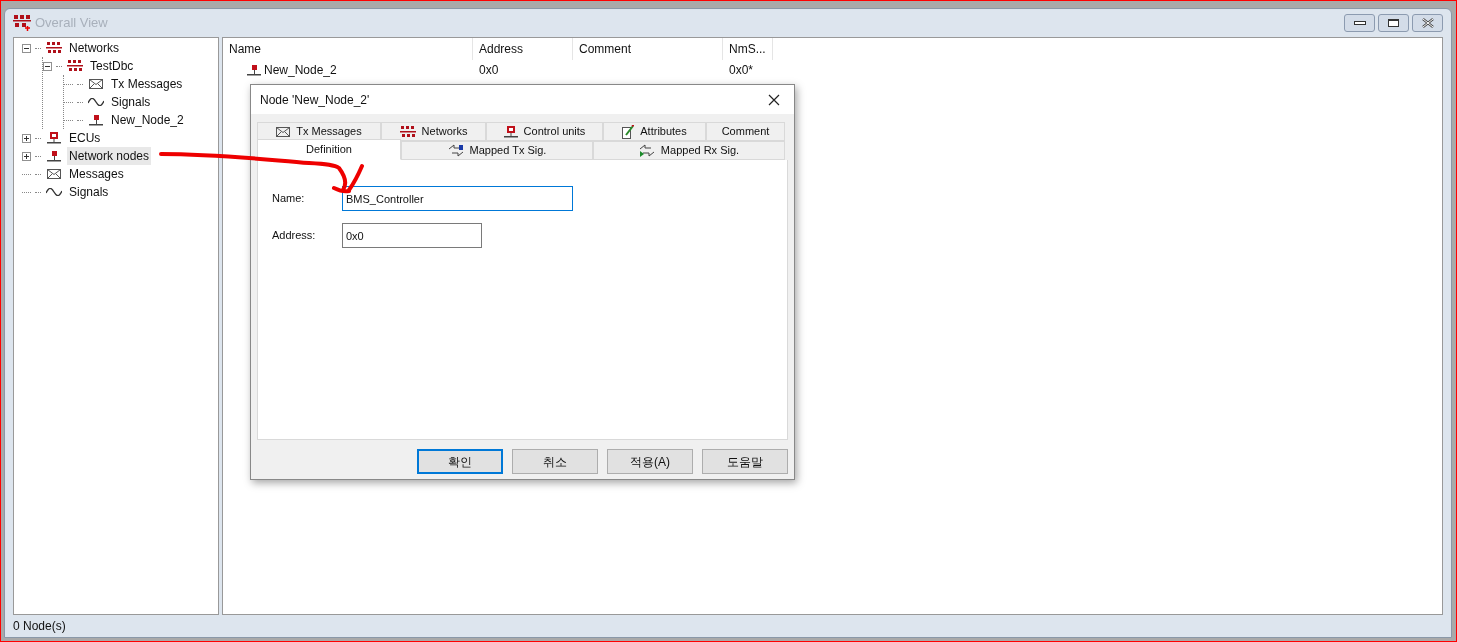  What do you see at coordinates (460, 461) in the screenshot?
I see `dialog-button: 확인` at bounding box center [460, 461].